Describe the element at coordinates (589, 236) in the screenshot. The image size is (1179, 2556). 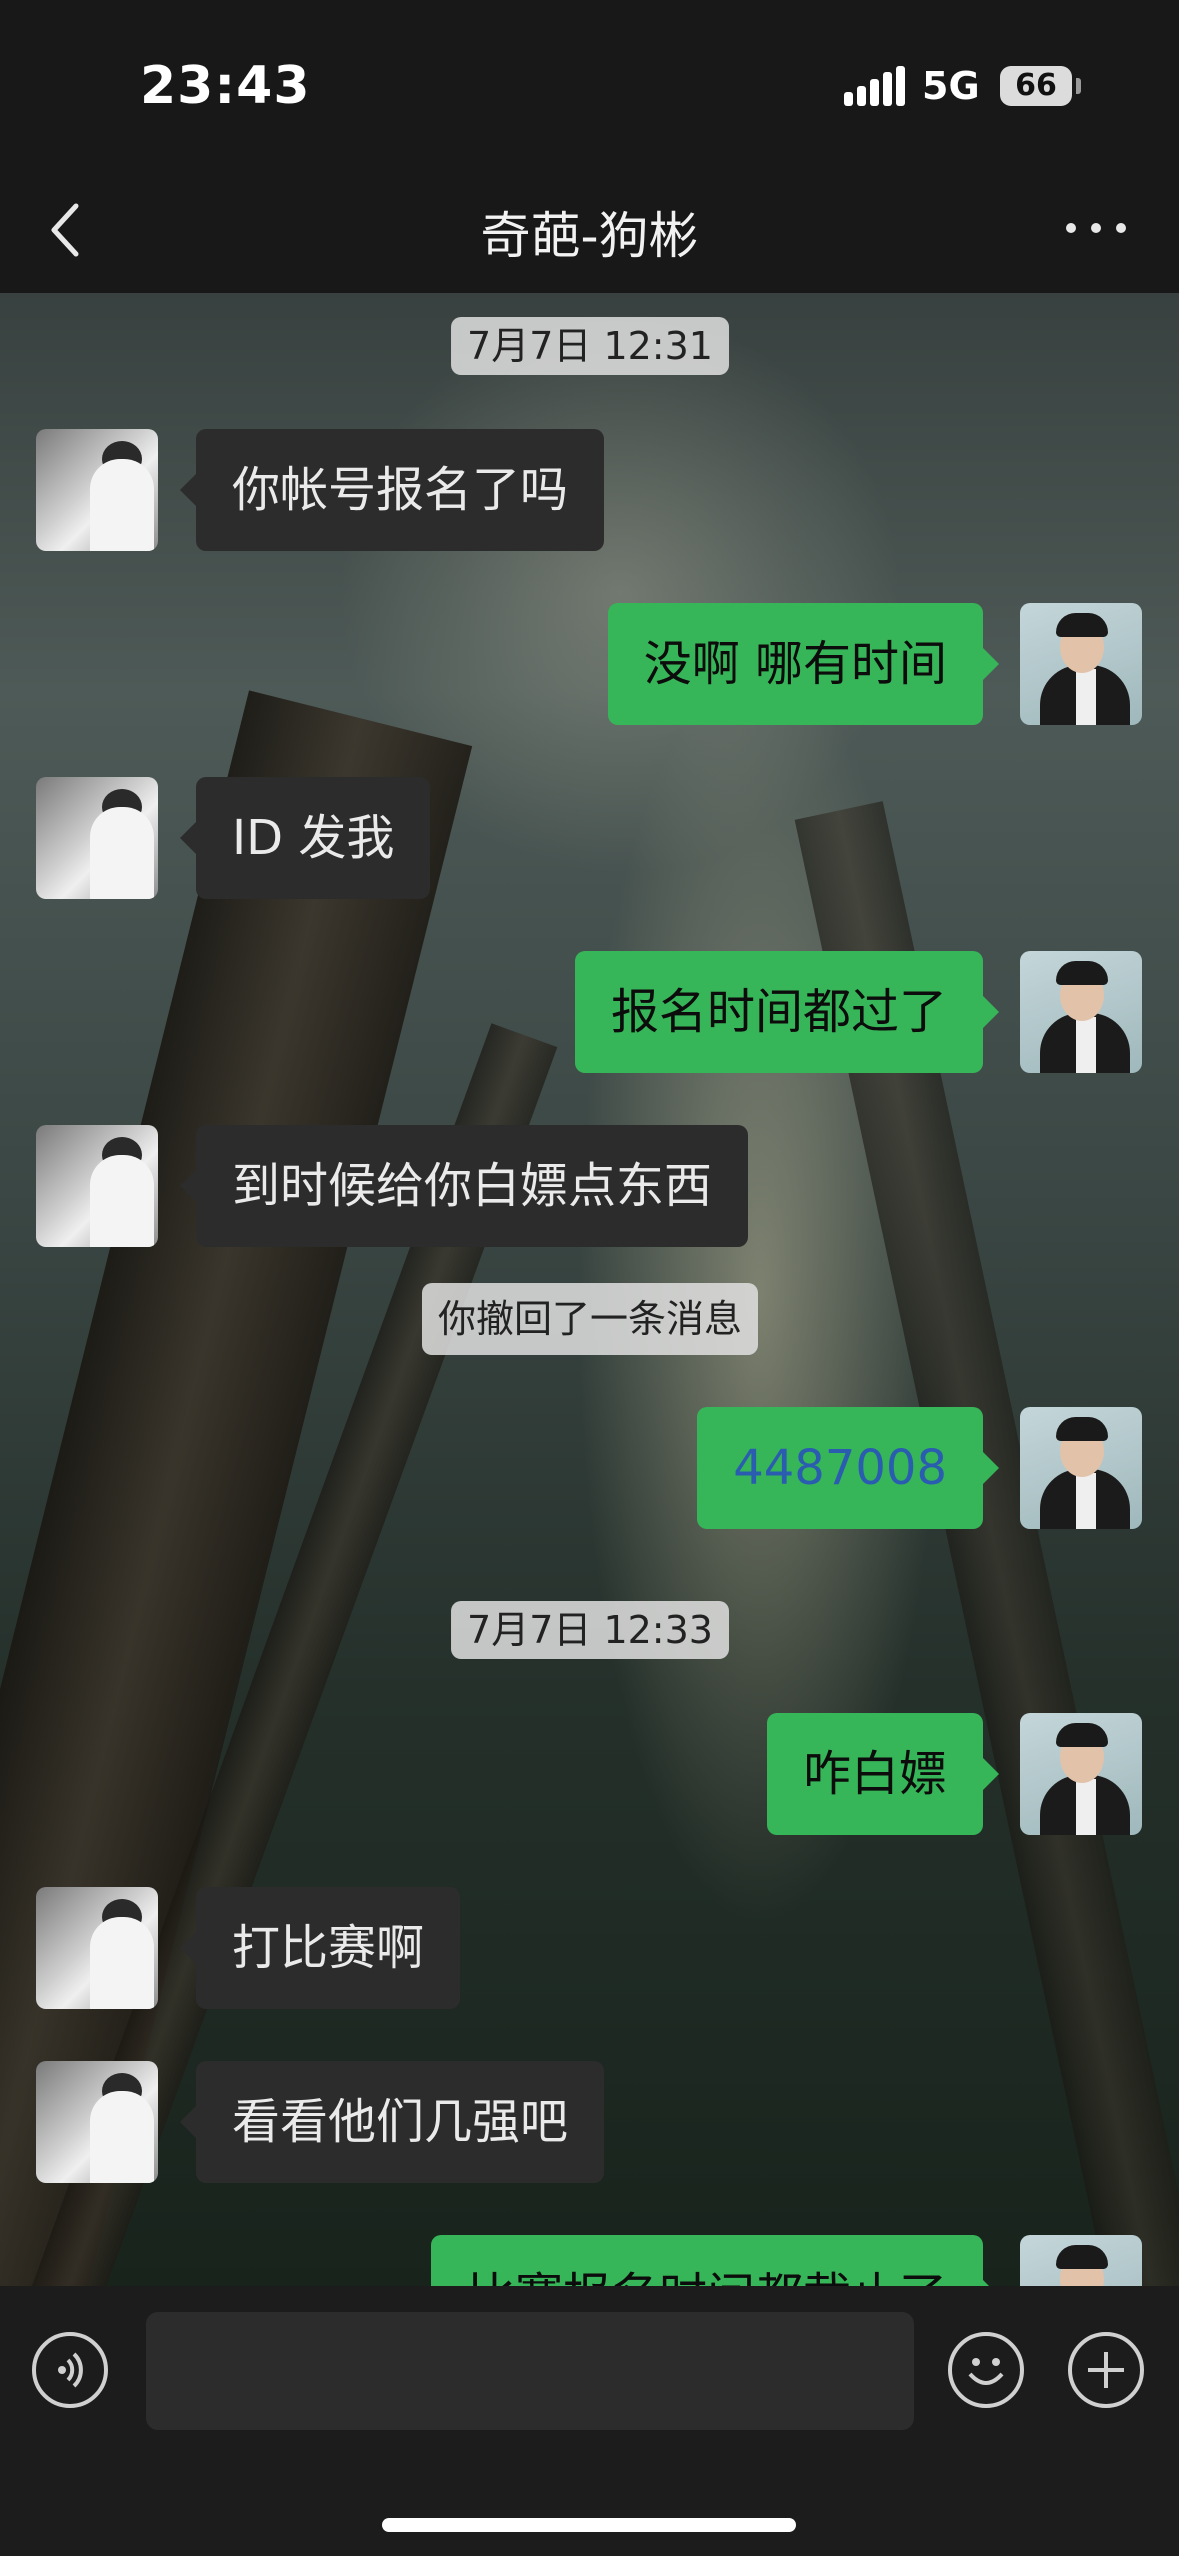
I see `chat-title: 奇葩-狗彬` at that location.